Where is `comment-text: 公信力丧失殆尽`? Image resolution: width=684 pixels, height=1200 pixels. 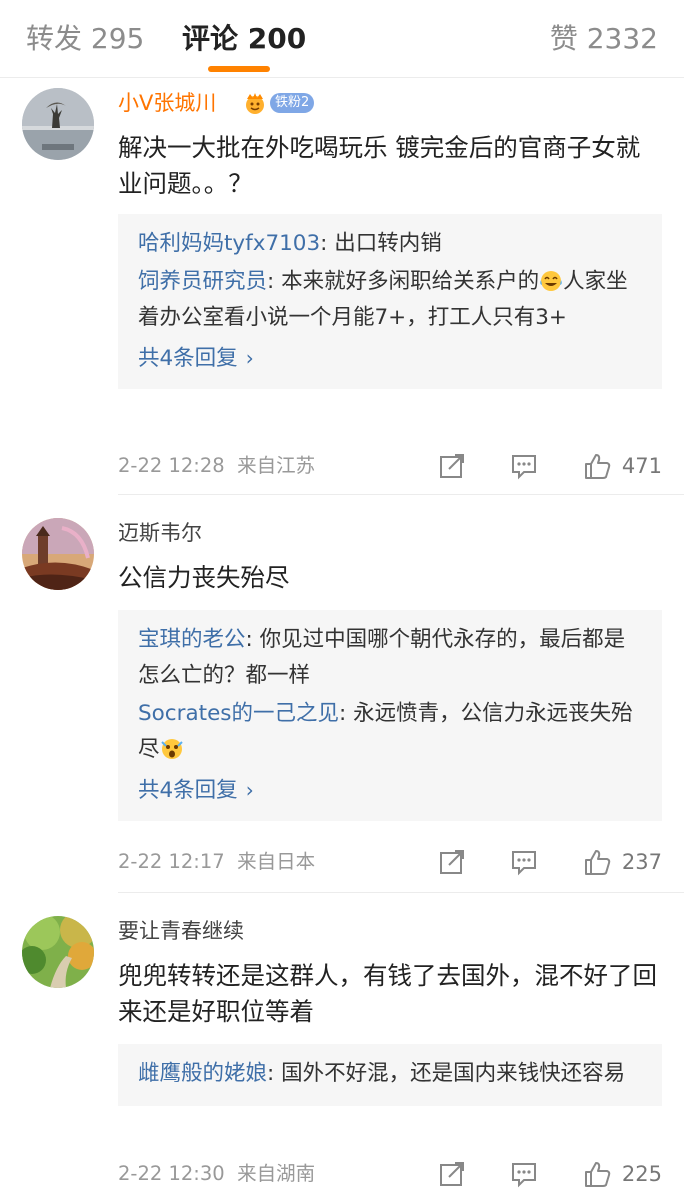
comment-text: 公信力丧失殆尽 is located at coordinates (204, 577).